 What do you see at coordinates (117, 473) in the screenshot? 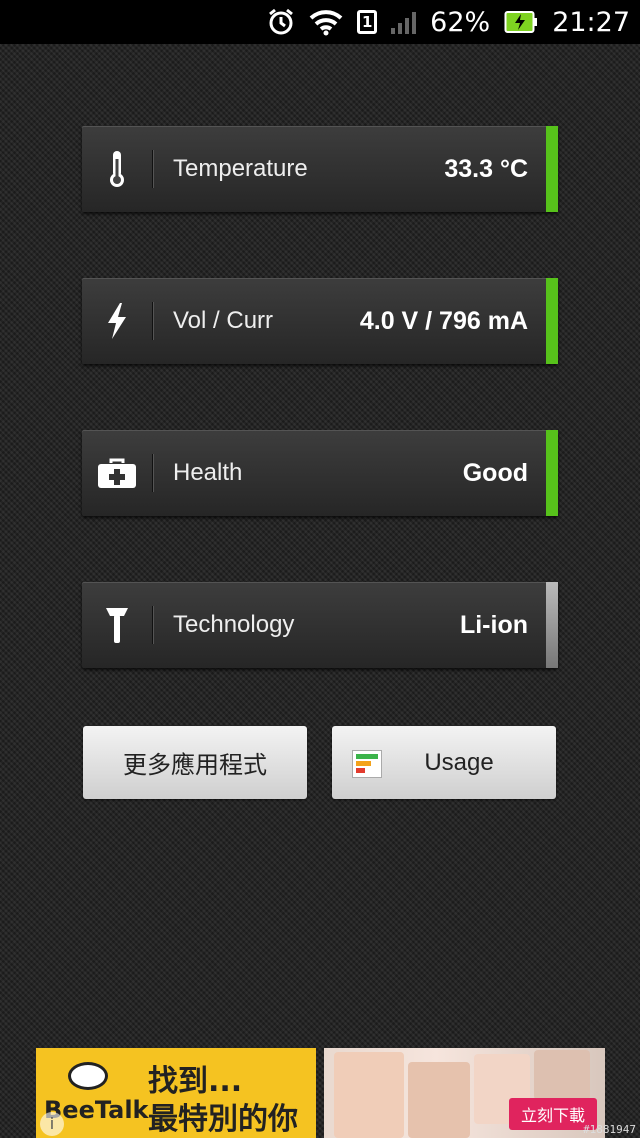
I see `first-aid-icon` at bounding box center [117, 473].